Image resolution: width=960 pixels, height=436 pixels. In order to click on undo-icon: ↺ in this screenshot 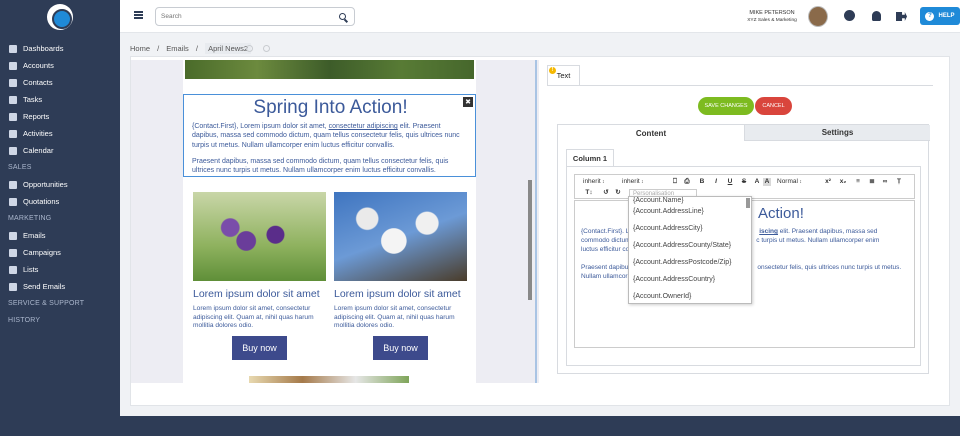, I will do `click(606, 193)`.